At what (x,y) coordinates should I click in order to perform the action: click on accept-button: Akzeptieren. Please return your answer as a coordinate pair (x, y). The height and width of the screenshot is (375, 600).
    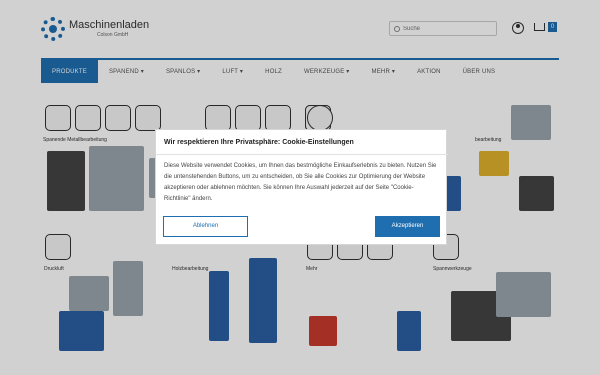
    Looking at the image, I should click on (407, 226).